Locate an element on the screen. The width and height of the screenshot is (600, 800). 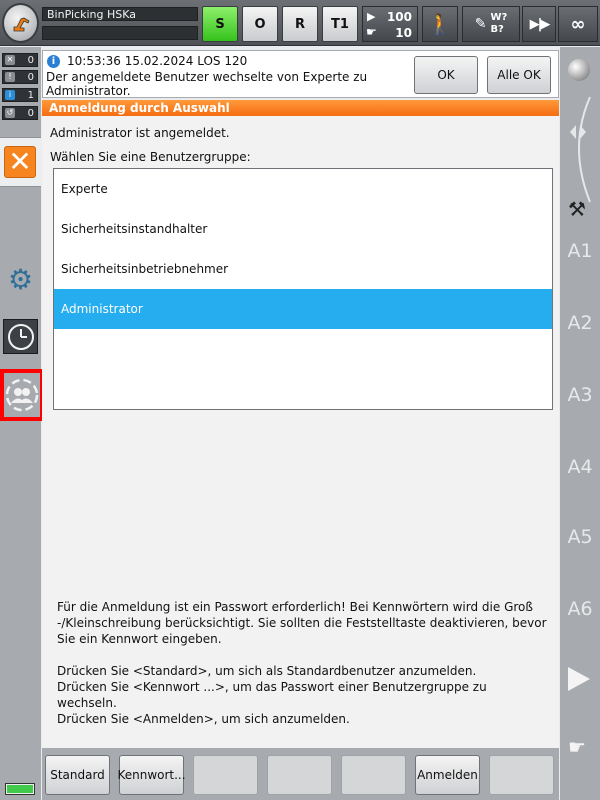
status-icon: ! is located at coordinates (10, 77).